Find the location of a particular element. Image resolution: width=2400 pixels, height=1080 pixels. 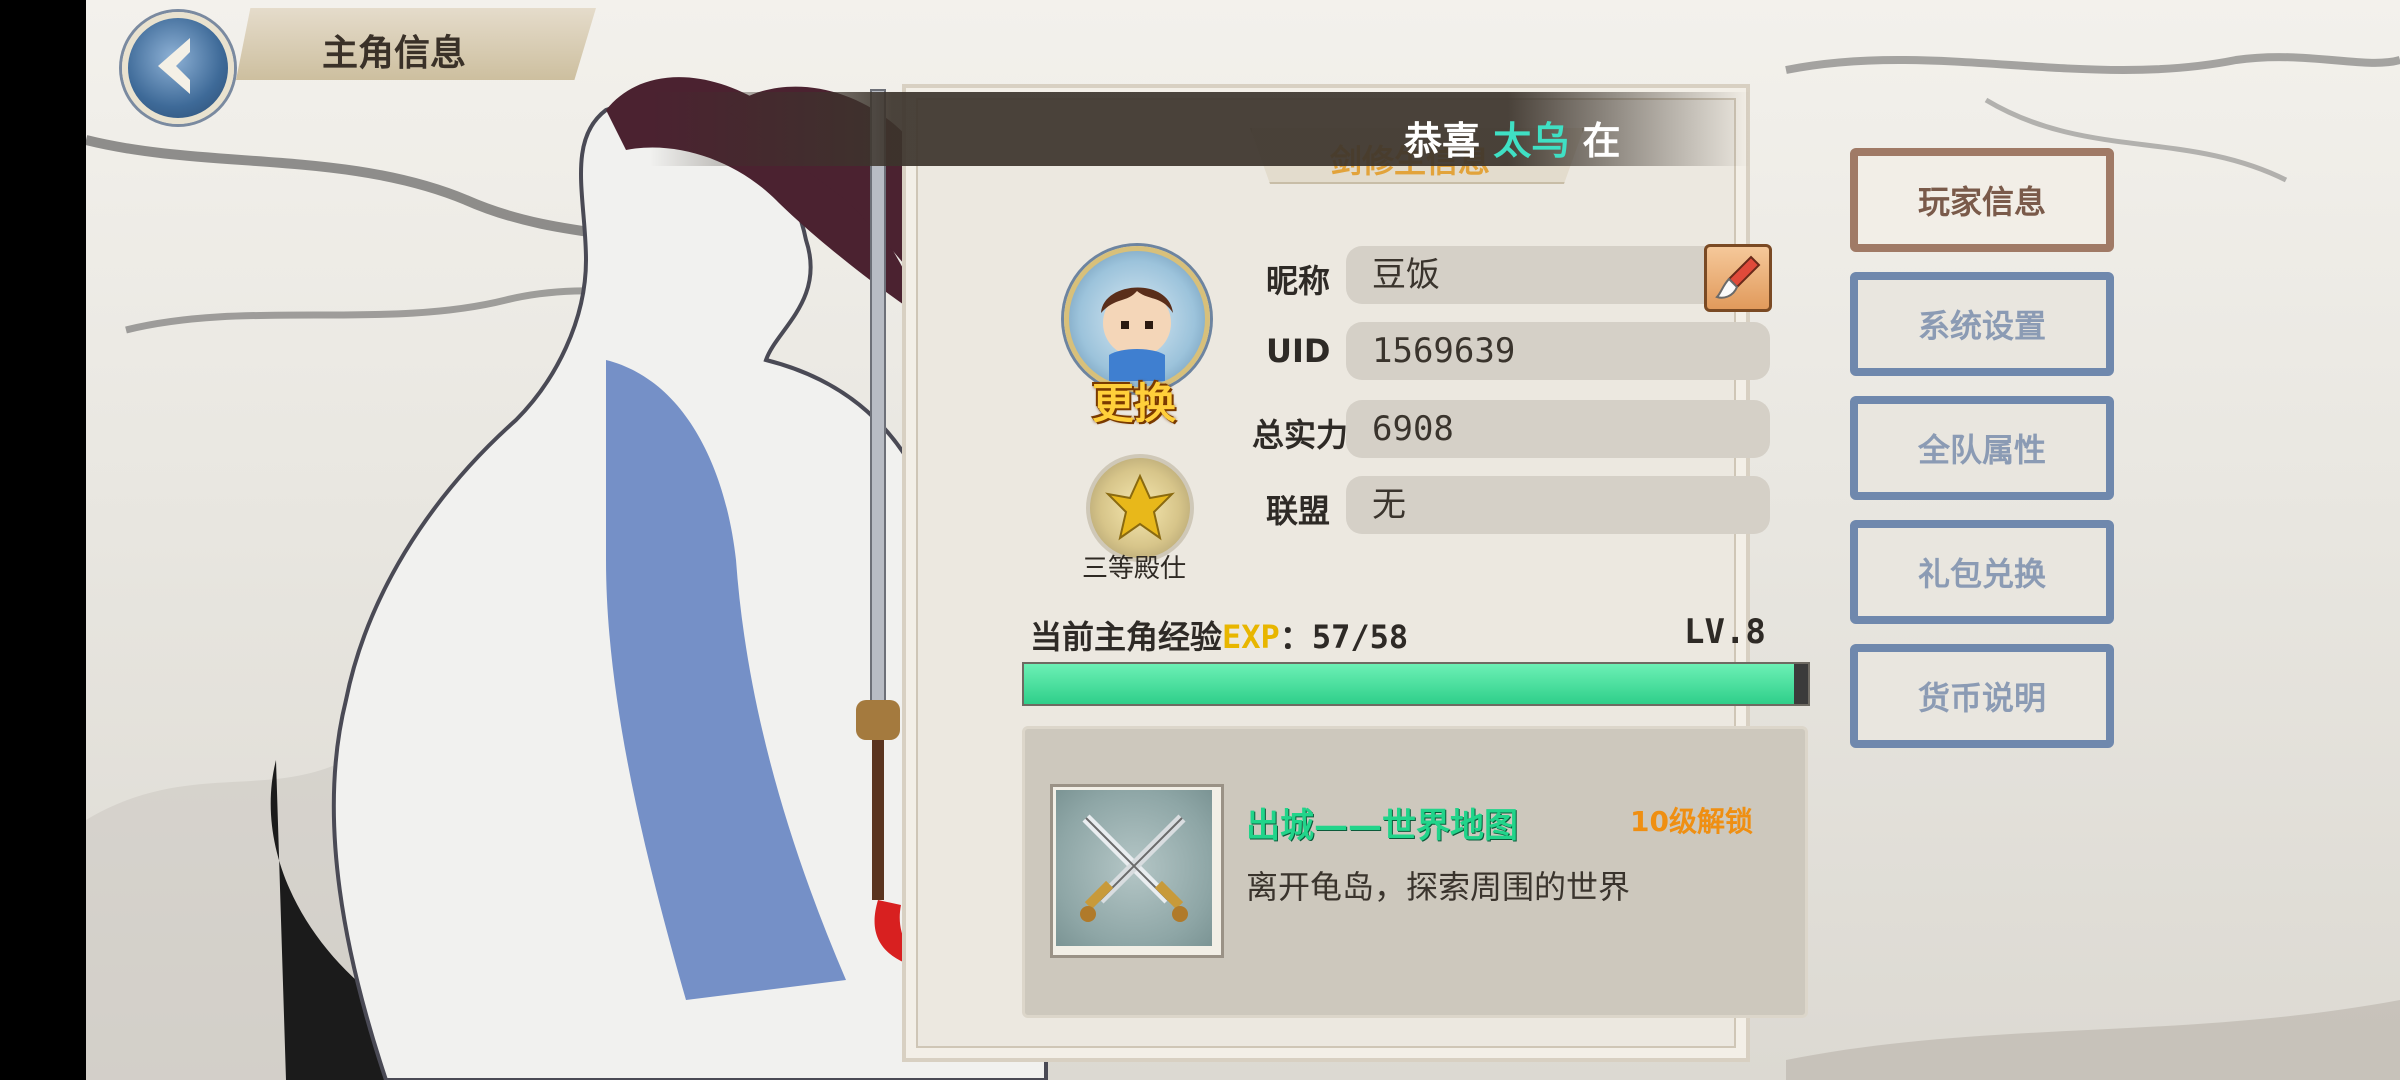

menu-team-attributes: 全队属性 is located at coordinates (1982, 448).